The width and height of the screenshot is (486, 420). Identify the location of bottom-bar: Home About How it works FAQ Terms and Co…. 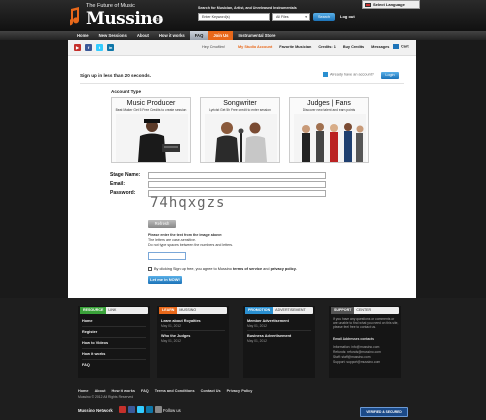
(243, 403).